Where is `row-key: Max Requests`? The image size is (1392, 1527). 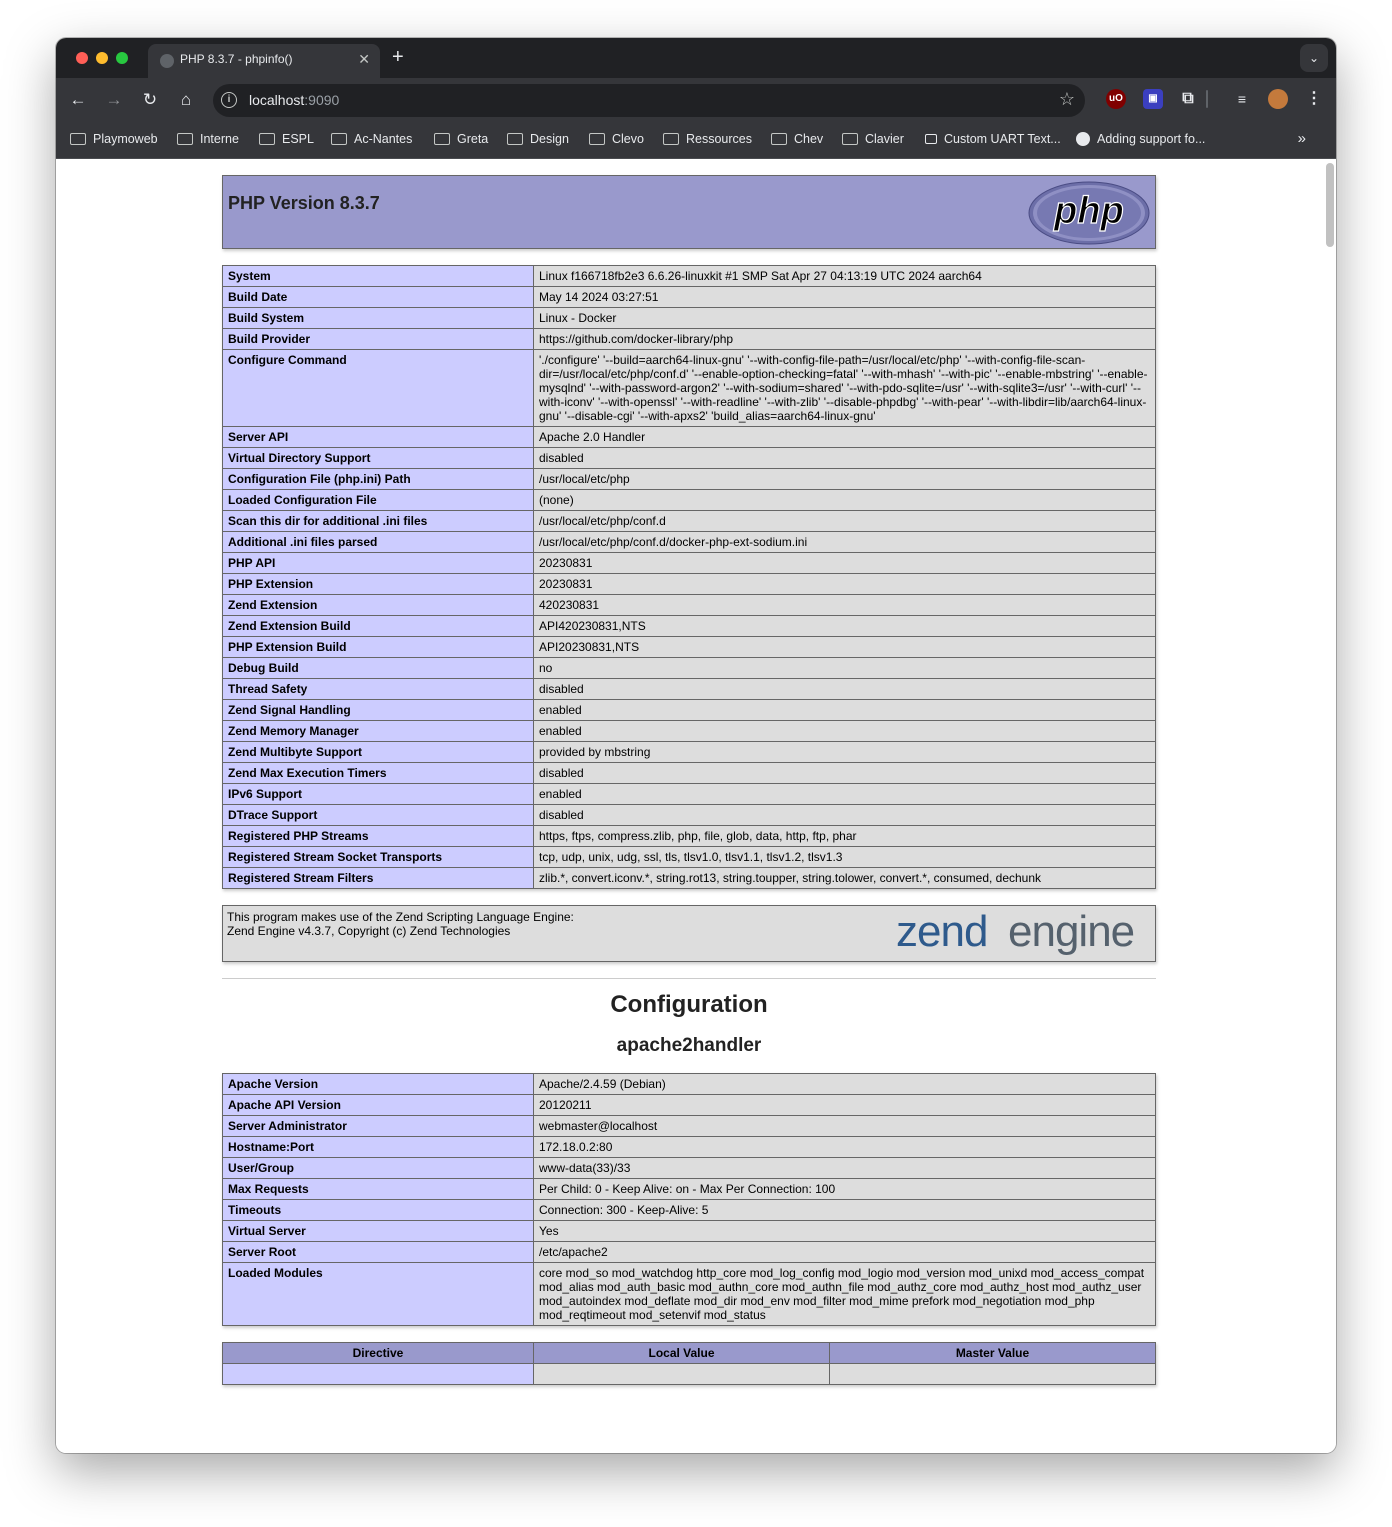 row-key: Max Requests is located at coordinates (378, 1189).